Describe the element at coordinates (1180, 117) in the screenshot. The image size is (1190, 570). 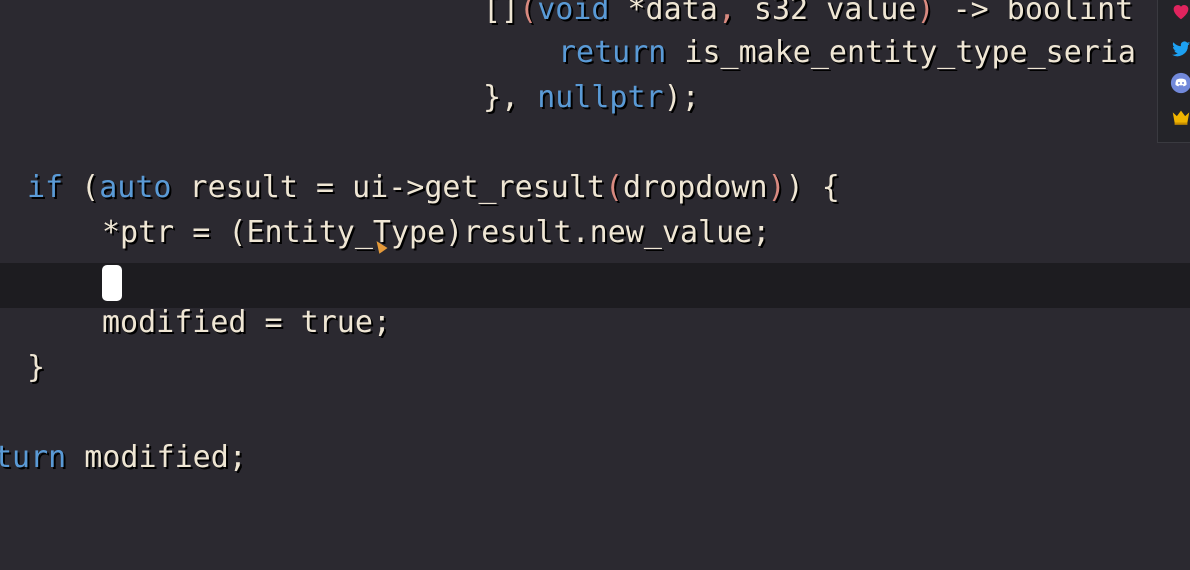
I see `crown-icon` at that location.